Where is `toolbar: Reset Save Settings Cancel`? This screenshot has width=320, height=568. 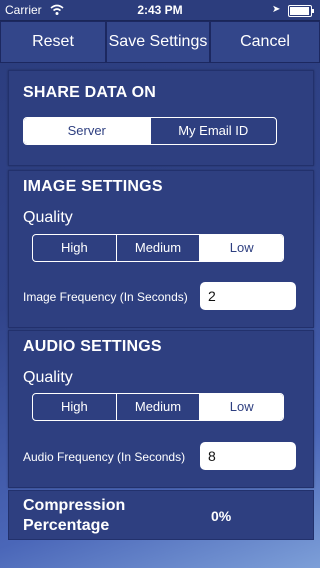
toolbar: Reset Save Settings Cancel is located at coordinates (160, 41).